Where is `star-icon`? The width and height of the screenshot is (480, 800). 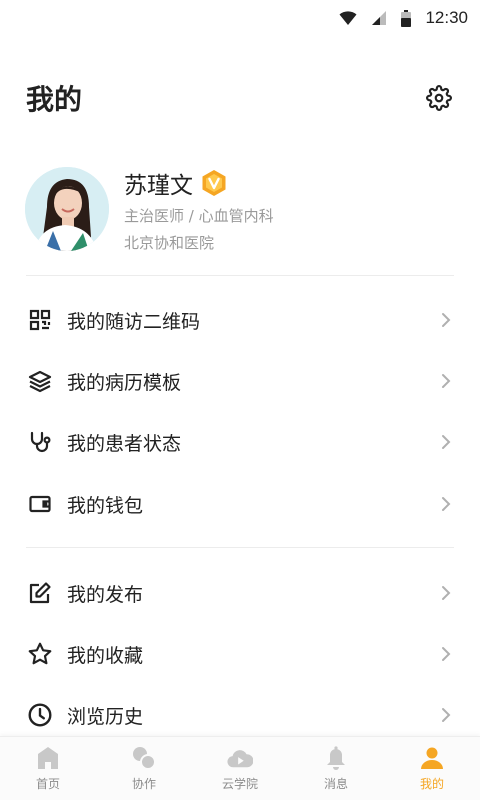
star-icon is located at coordinates (40, 654).